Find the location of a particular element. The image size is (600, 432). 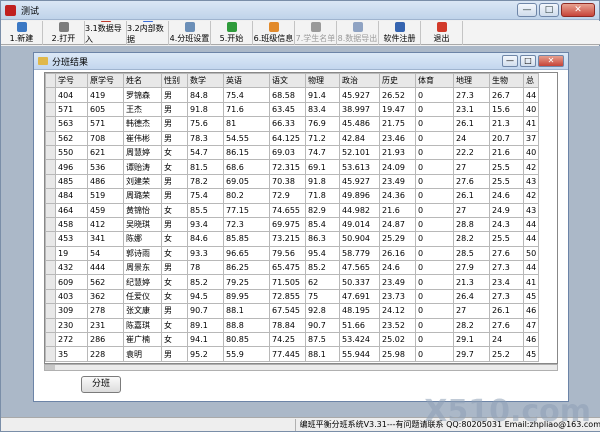

table-cell: 458 is located at coordinates (71, 224).